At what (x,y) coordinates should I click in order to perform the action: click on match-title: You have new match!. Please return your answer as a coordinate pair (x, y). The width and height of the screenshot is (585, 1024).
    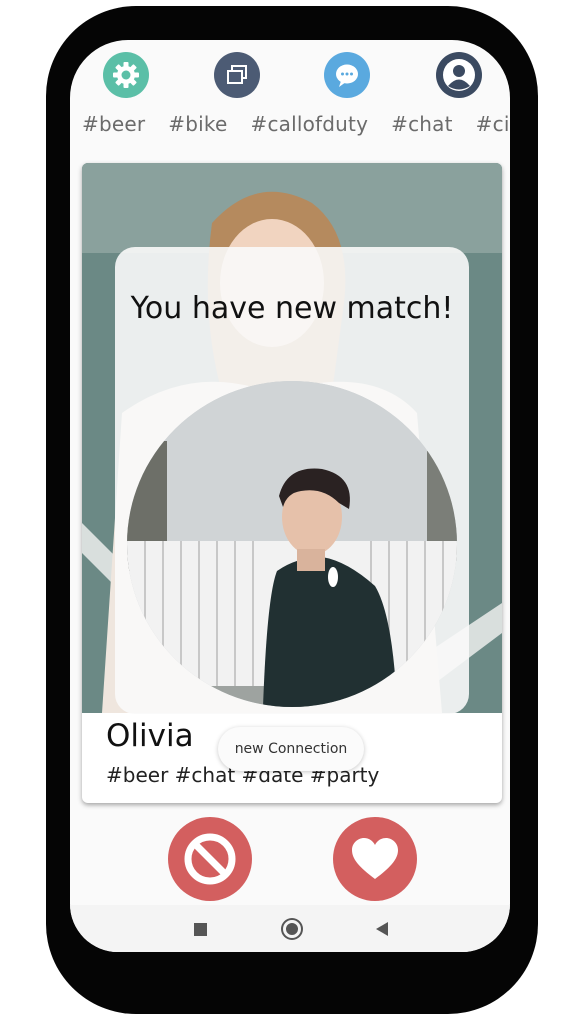
    Looking at the image, I should click on (292, 308).